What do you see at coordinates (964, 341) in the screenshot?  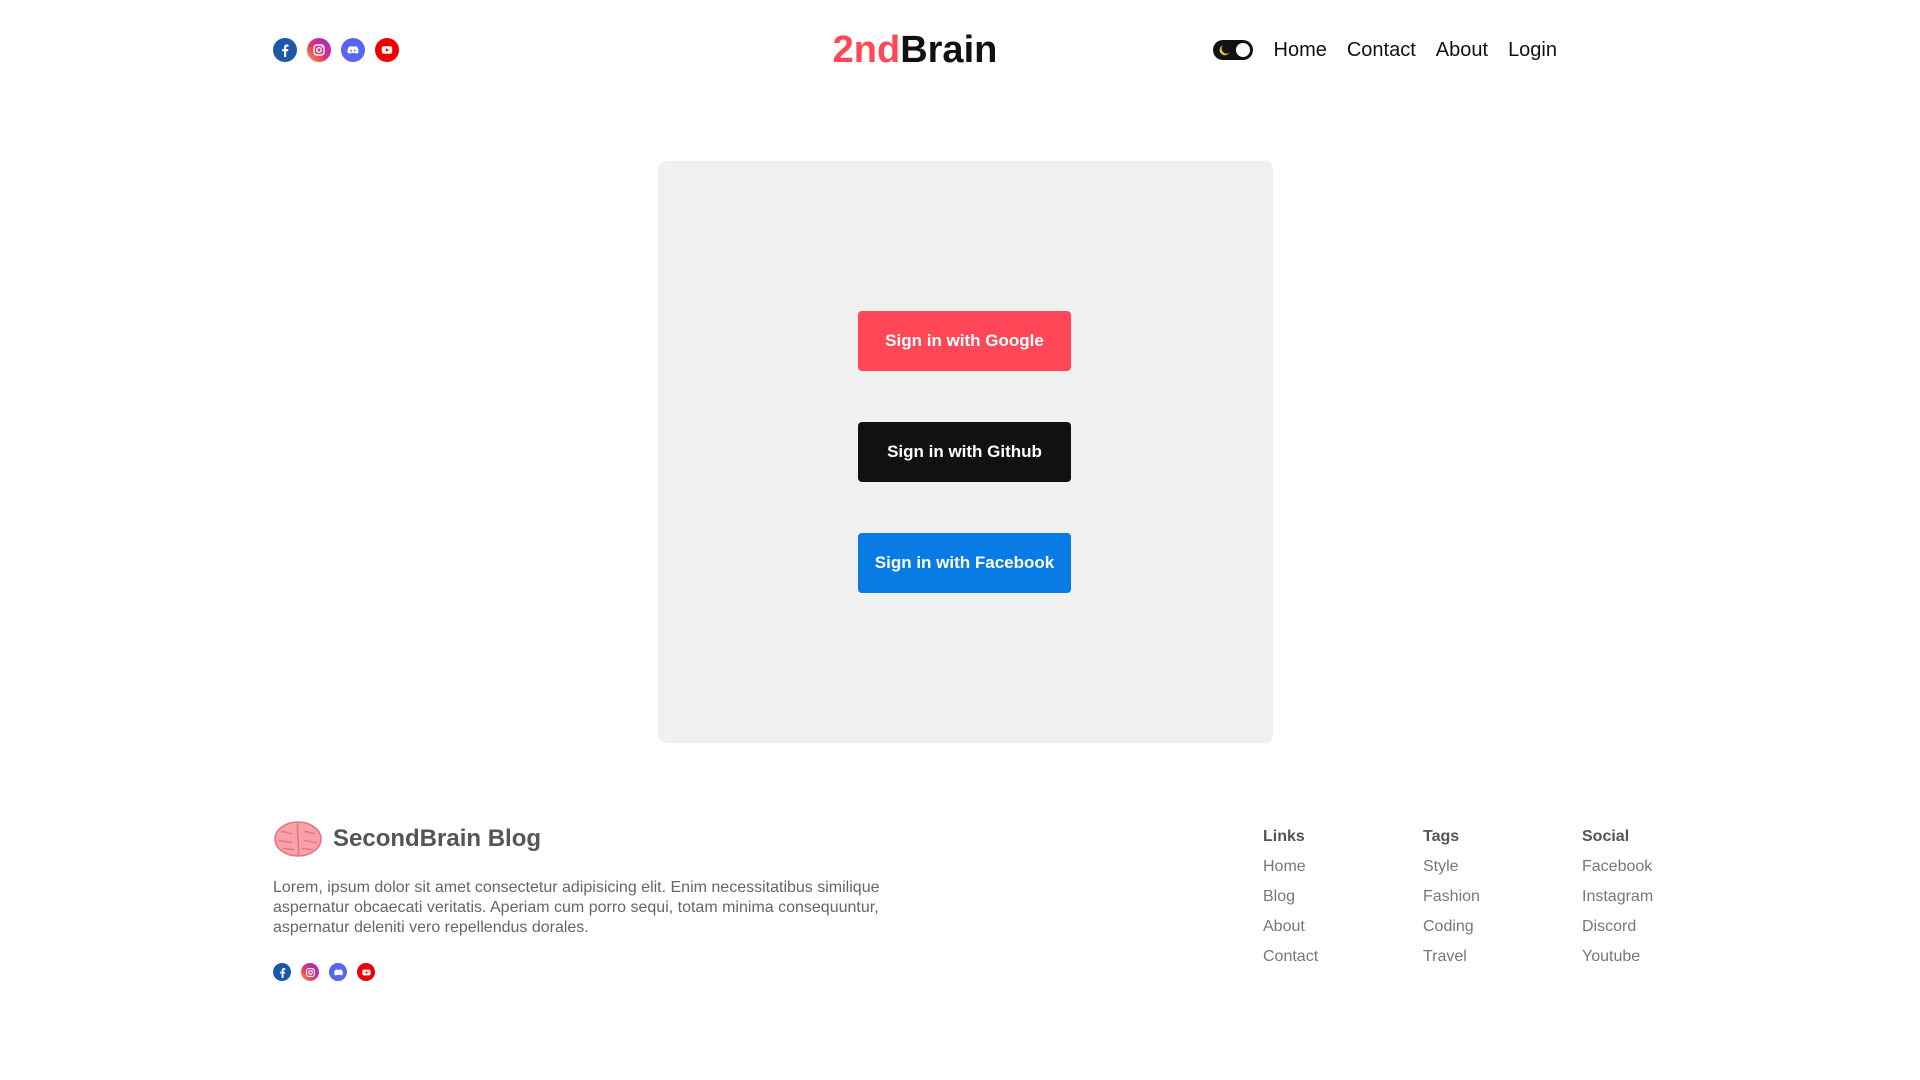 I see `google-signin-button: Sign in with Google` at bounding box center [964, 341].